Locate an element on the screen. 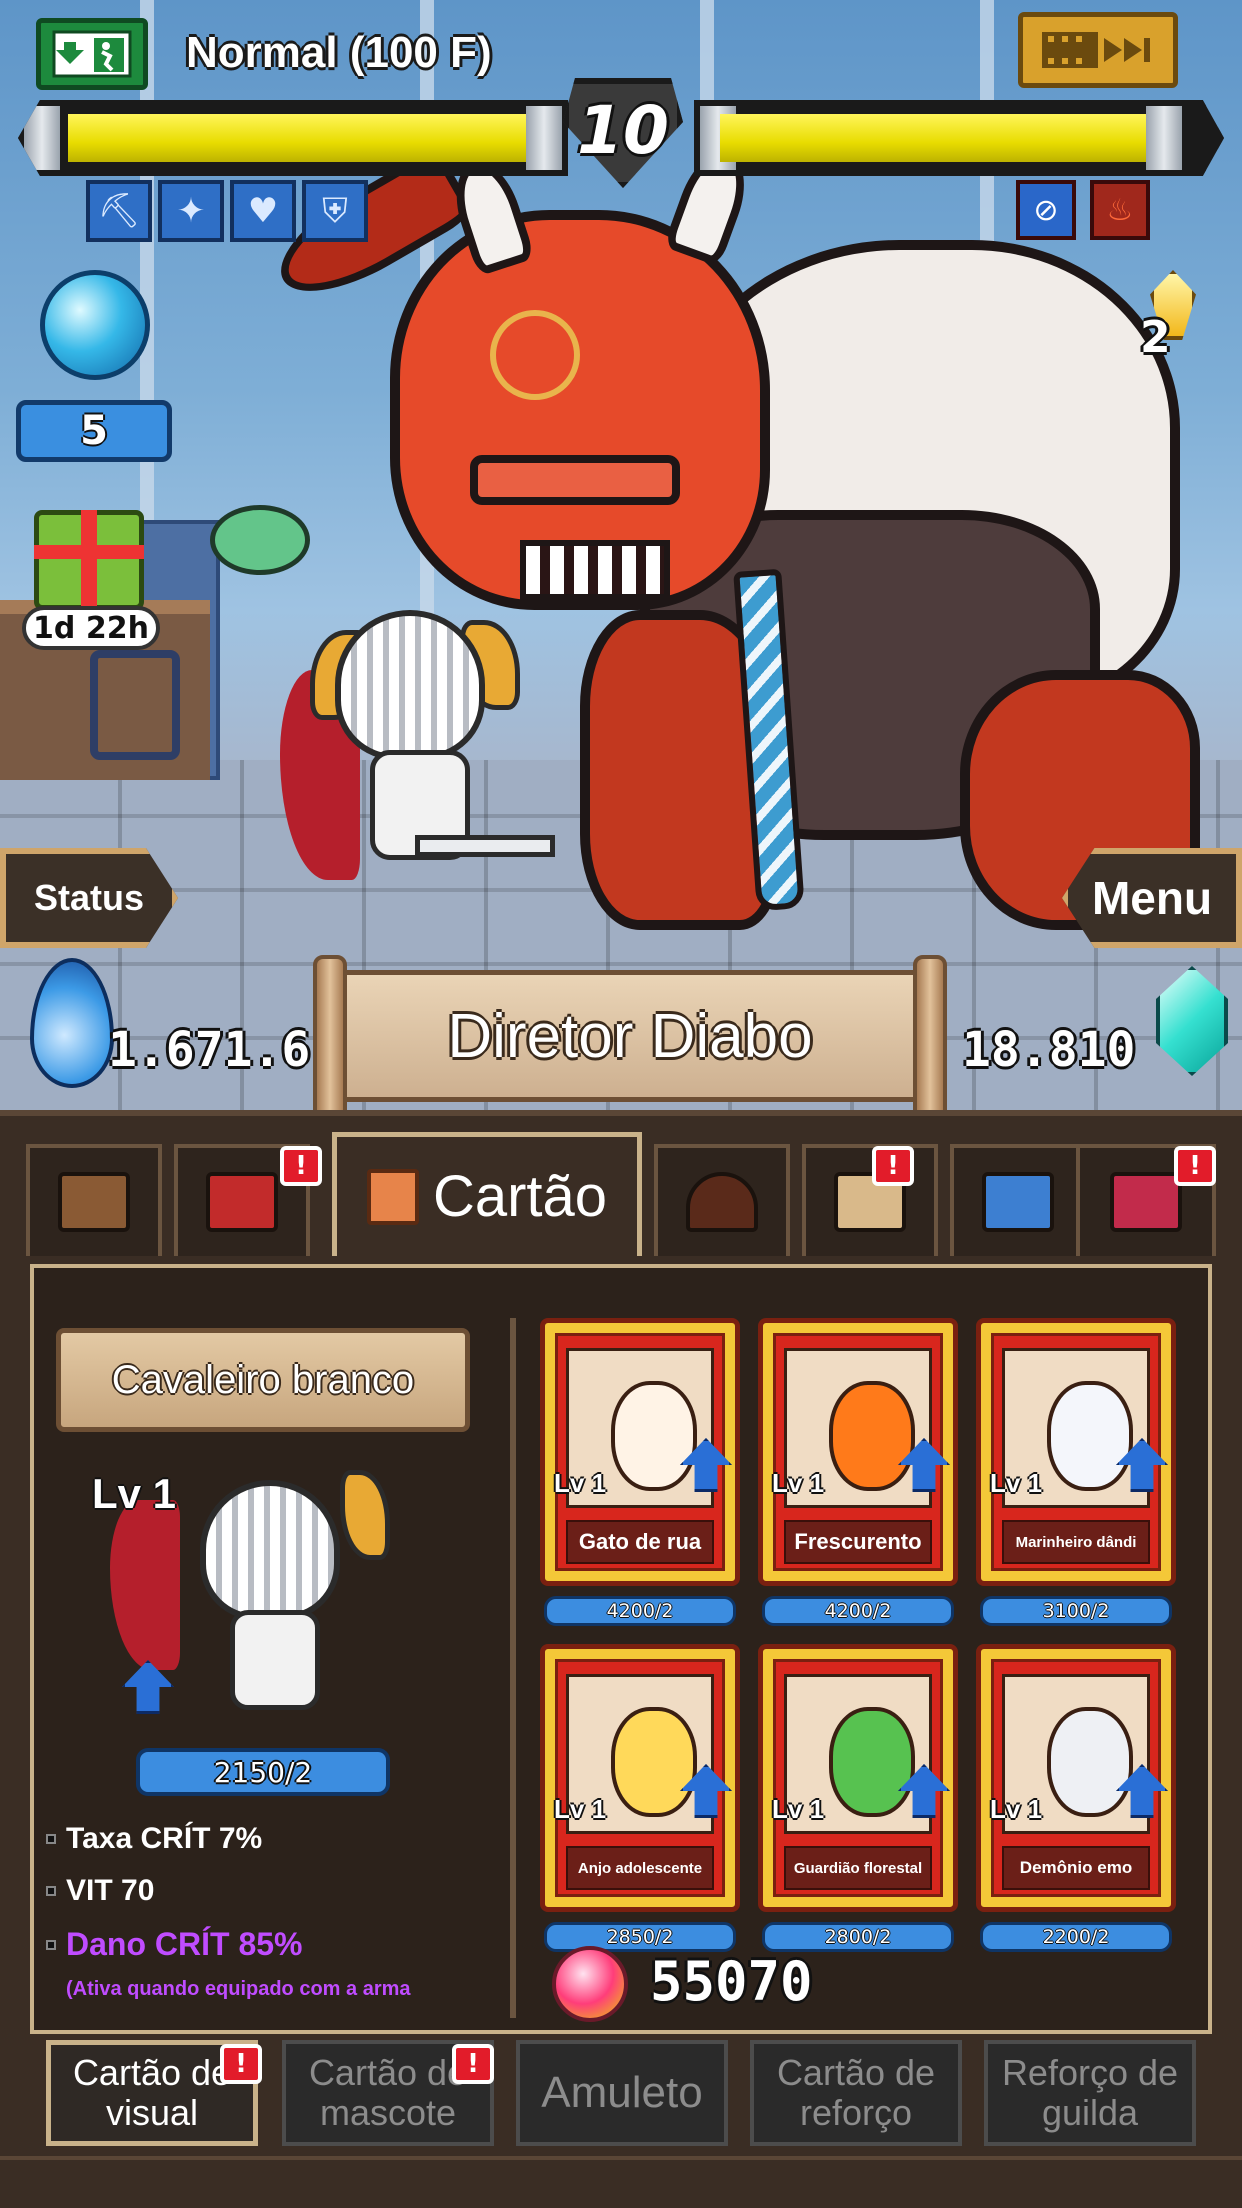 This screenshot has width=1242, height=2208. card-name: Marinheiro dândi is located at coordinates (1076, 1542).